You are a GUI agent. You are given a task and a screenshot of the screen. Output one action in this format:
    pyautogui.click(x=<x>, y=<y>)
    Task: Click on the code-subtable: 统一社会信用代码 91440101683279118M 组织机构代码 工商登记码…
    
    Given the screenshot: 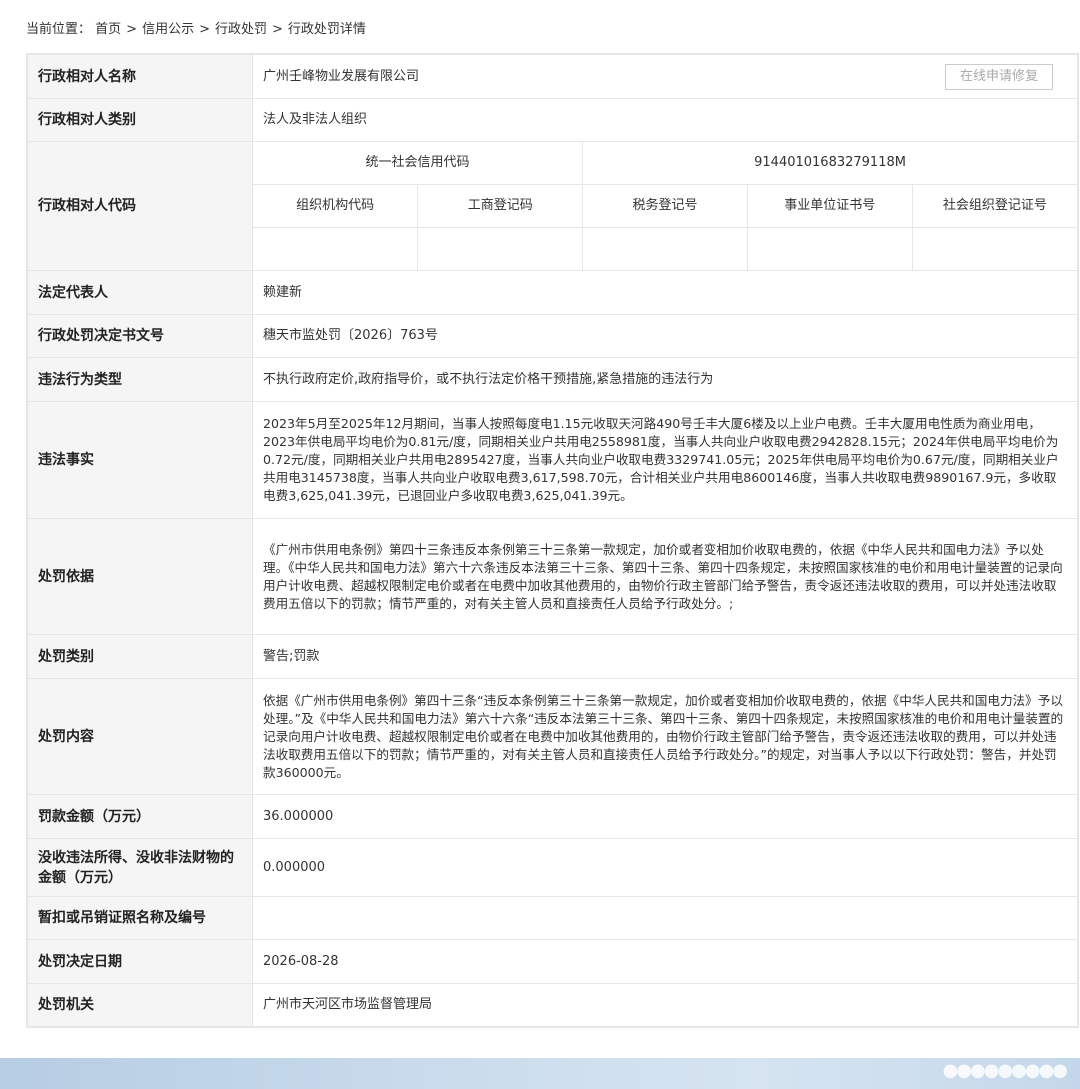 What is the action you would take?
    pyautogui.click(x=665, y=206)
    